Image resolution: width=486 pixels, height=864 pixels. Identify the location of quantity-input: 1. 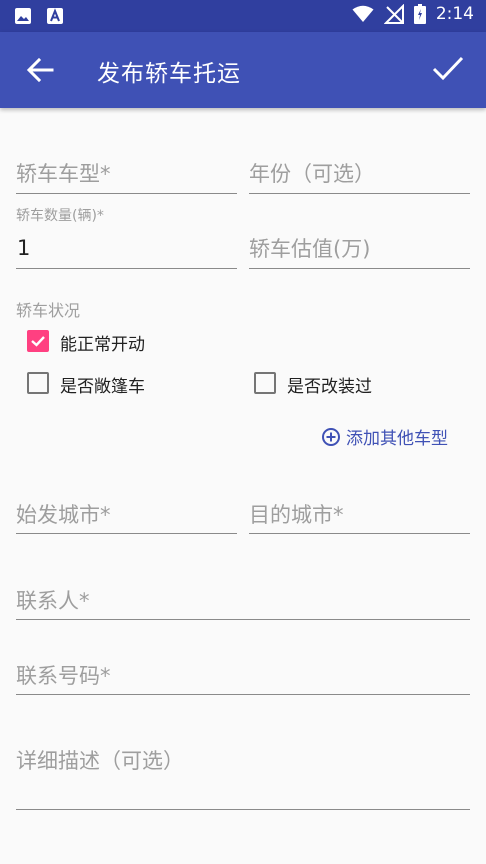
(23, 248).